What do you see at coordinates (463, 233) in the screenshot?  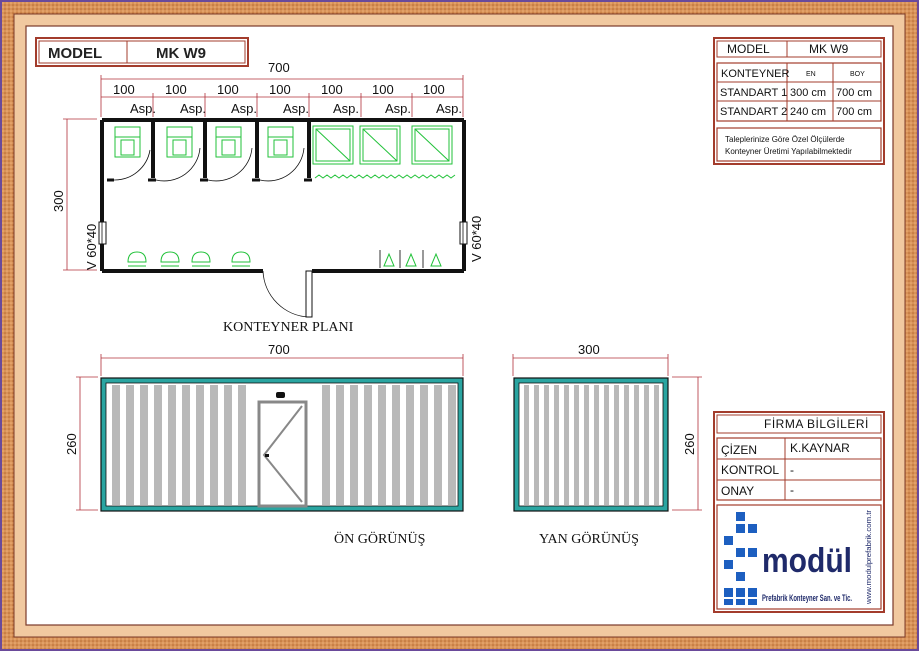 I see `plan-window-right` at bounding box center [463, 233].